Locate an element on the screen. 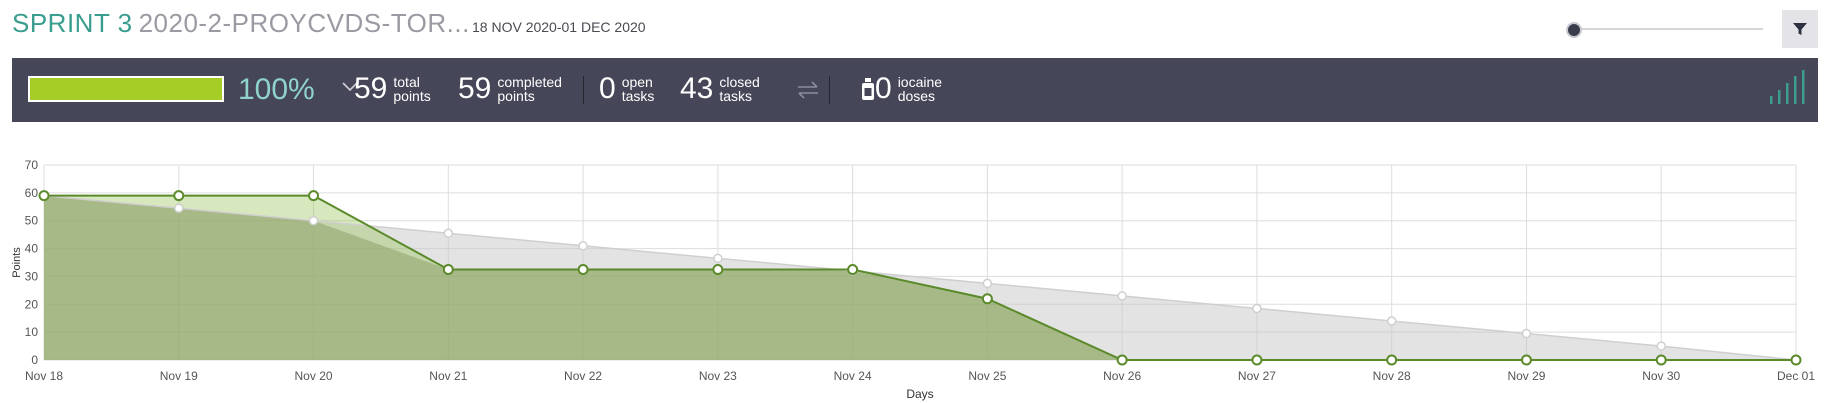 Image resolution: width=1830 pixels, height=403 pixels. open-tasks-stat: 0 open tasks is located at coordinates (626, 89).